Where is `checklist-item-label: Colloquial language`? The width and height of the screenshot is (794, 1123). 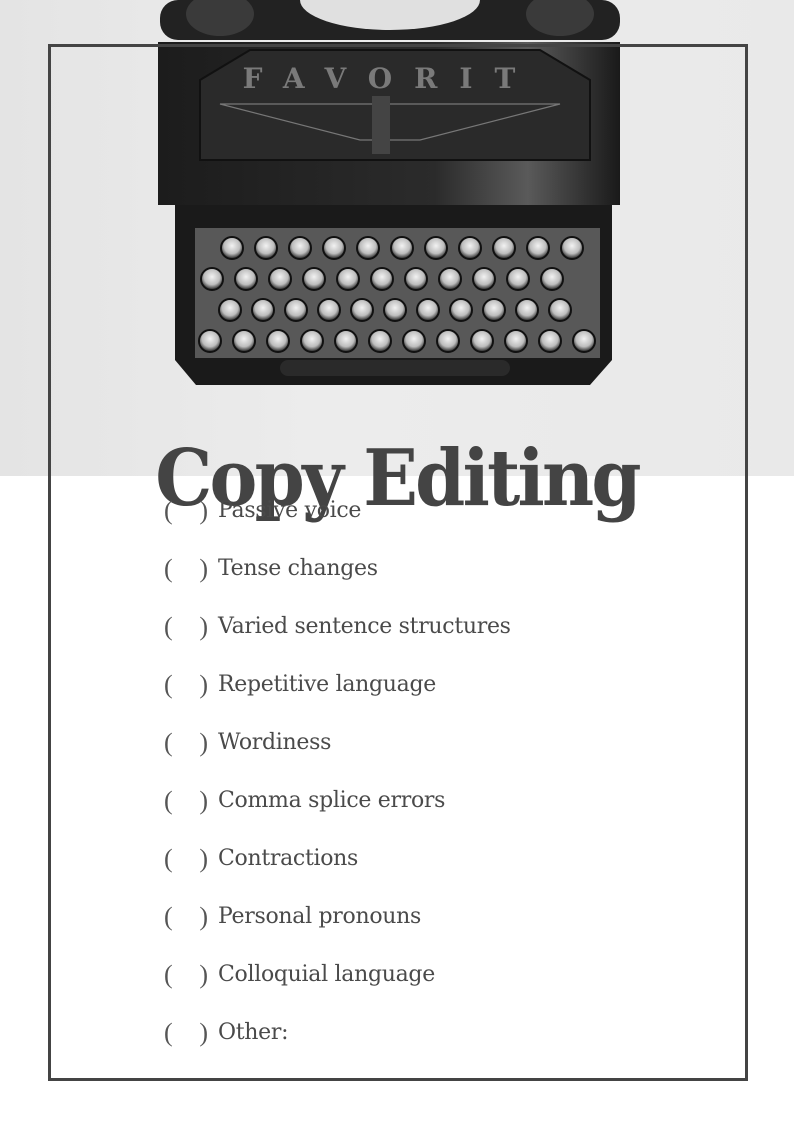 checklist-item-label: Colloquial language is located at coordinates (326, 974).